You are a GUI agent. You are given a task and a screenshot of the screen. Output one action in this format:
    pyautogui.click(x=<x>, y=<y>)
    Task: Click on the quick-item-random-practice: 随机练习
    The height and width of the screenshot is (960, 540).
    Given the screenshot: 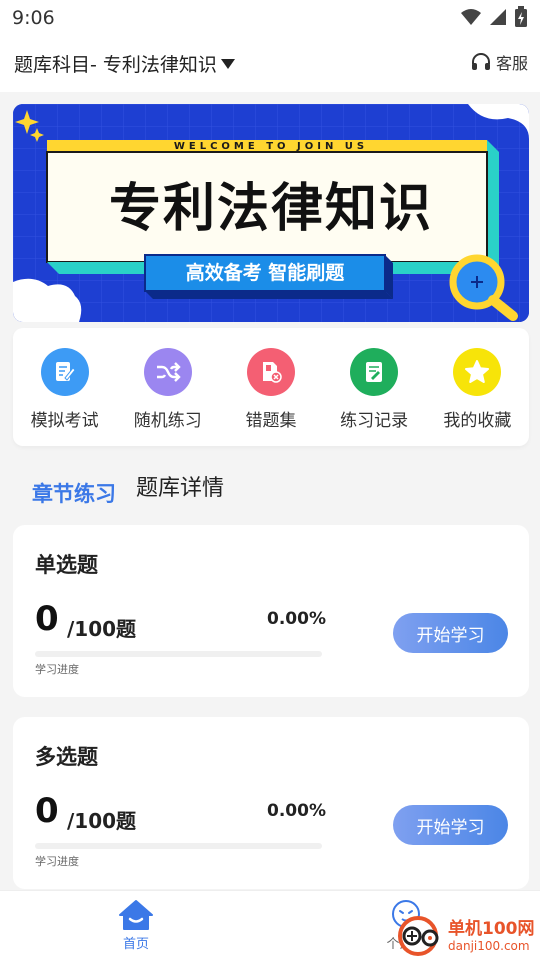 What is the action you would take?
    pyautogui.click(x=168, y=397)
    